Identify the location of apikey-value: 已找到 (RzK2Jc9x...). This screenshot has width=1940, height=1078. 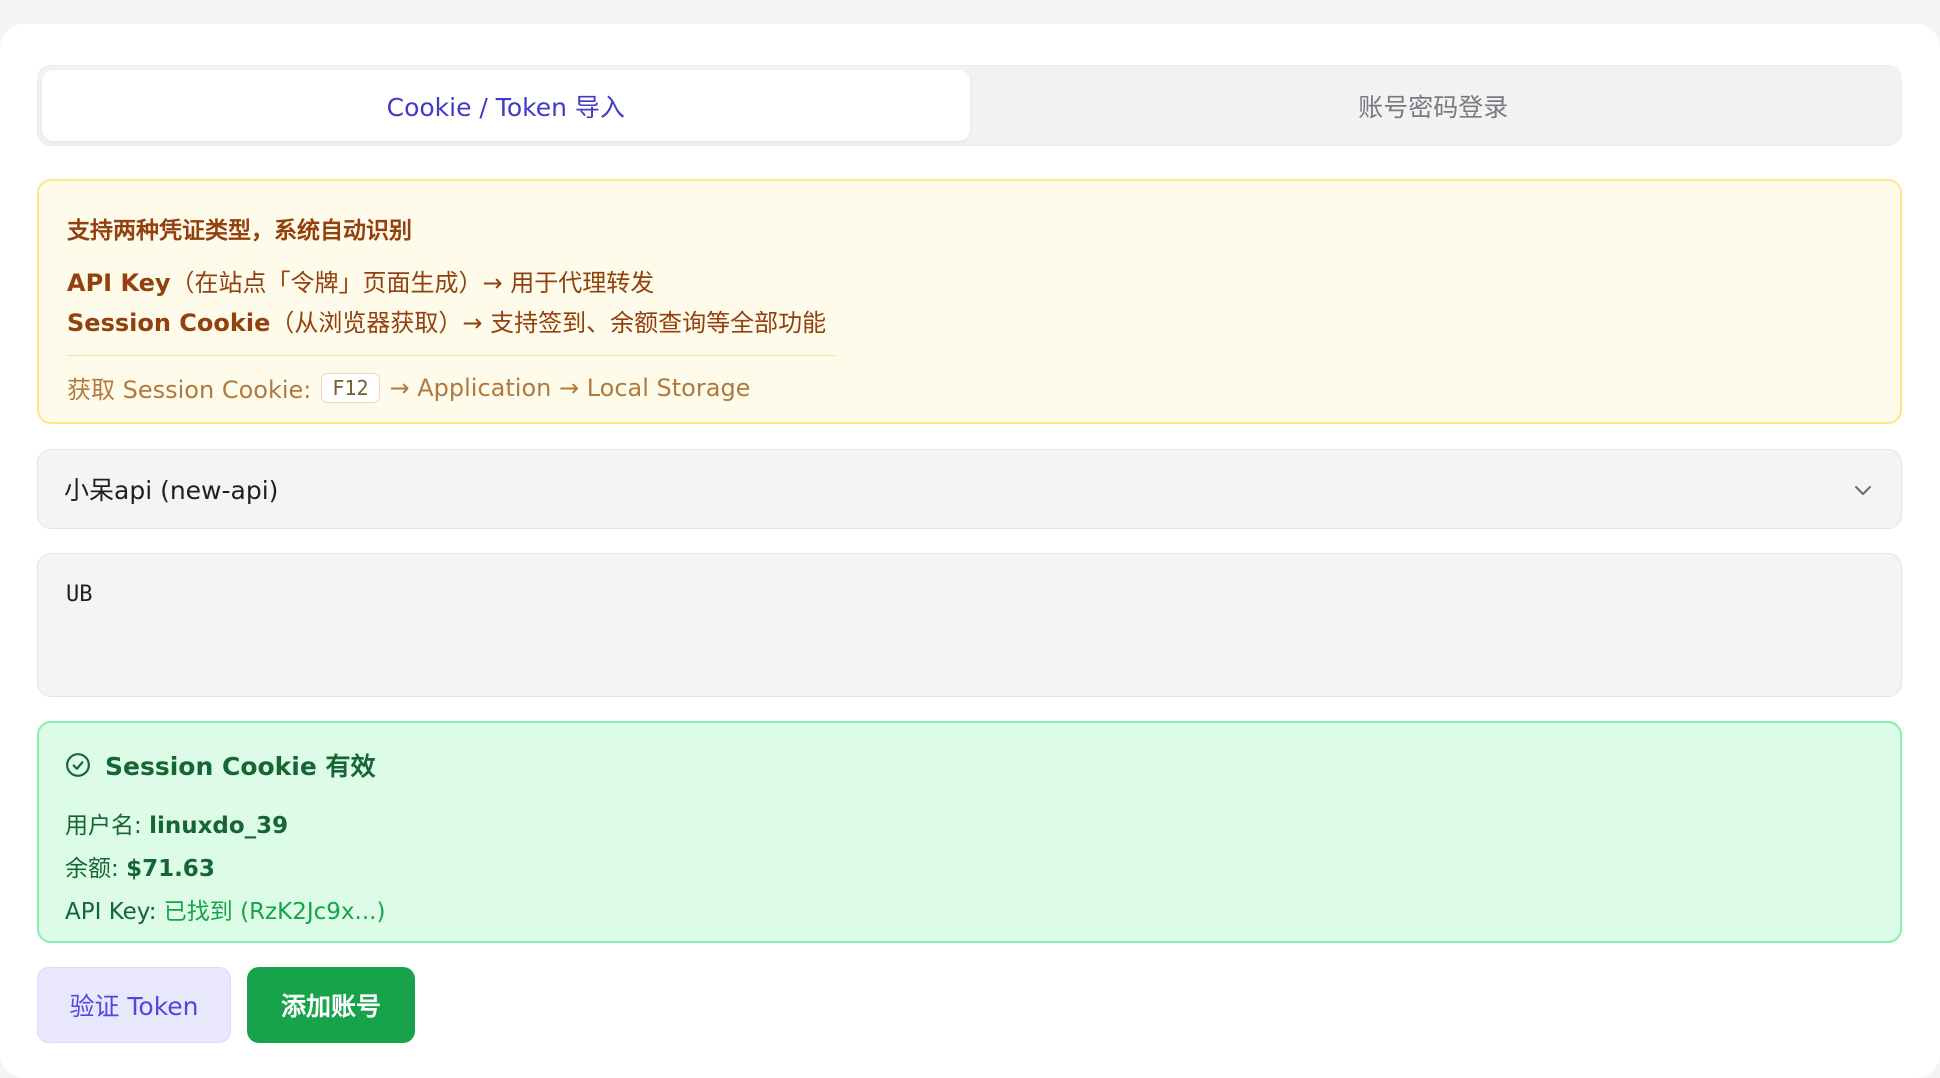
(274, 912).